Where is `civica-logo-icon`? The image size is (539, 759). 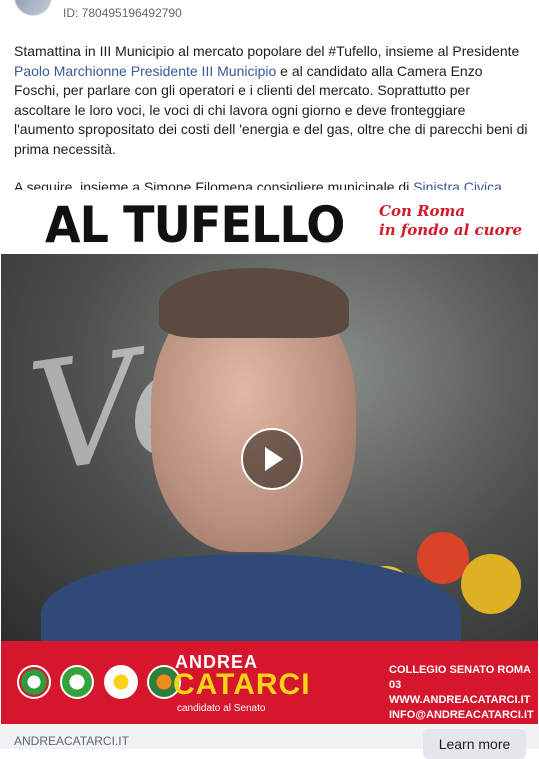 civica-logo-icon is located at coordinates (120, 682).